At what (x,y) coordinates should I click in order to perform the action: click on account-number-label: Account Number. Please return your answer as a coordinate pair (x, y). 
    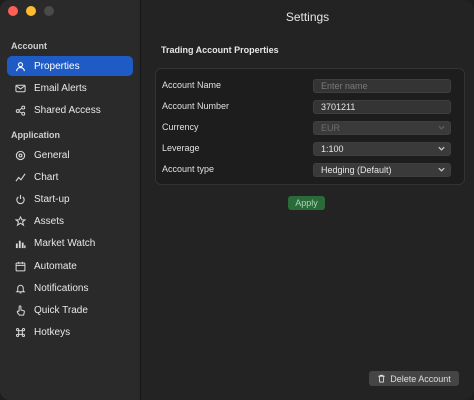
    Looking at the image, I should click on (196, 106).